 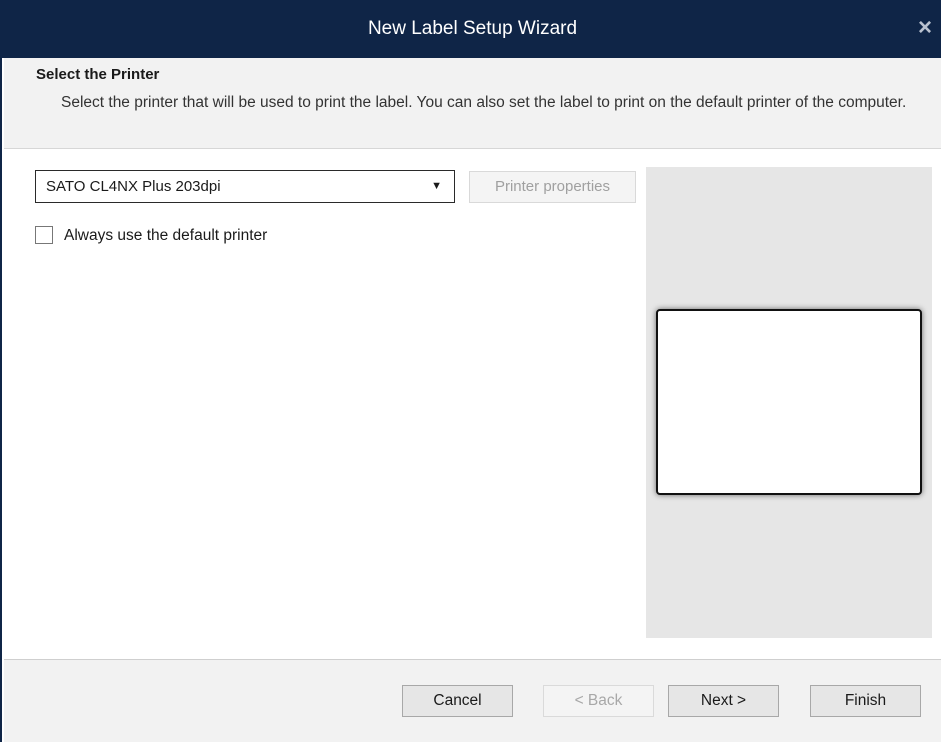 I want to click on finish-button: Finish, so click(x=865, y=701).